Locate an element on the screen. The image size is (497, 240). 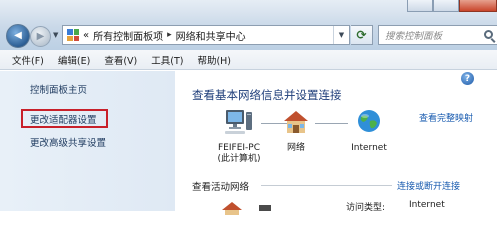
search-input: 搜索控制面板 is located at coordinates (437, 35).